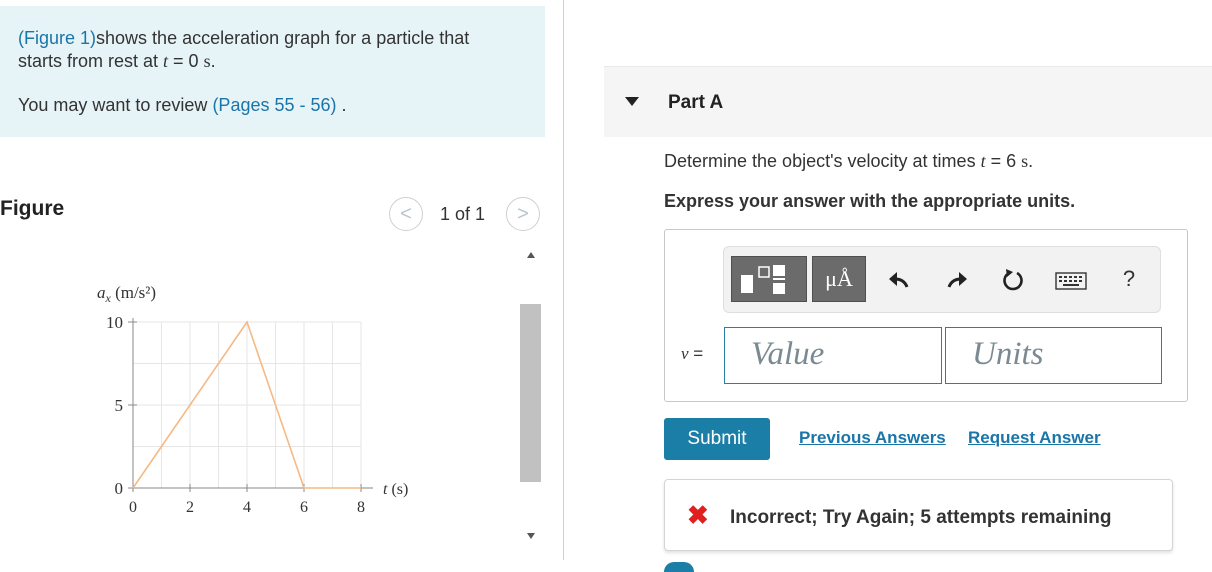 Image resolution: width=1212 pixels, height=572 pixels. Describe the element at coordinates (126, 294) in the screenshot. I see `y-axis-label: ax (m/s²)` at that location.